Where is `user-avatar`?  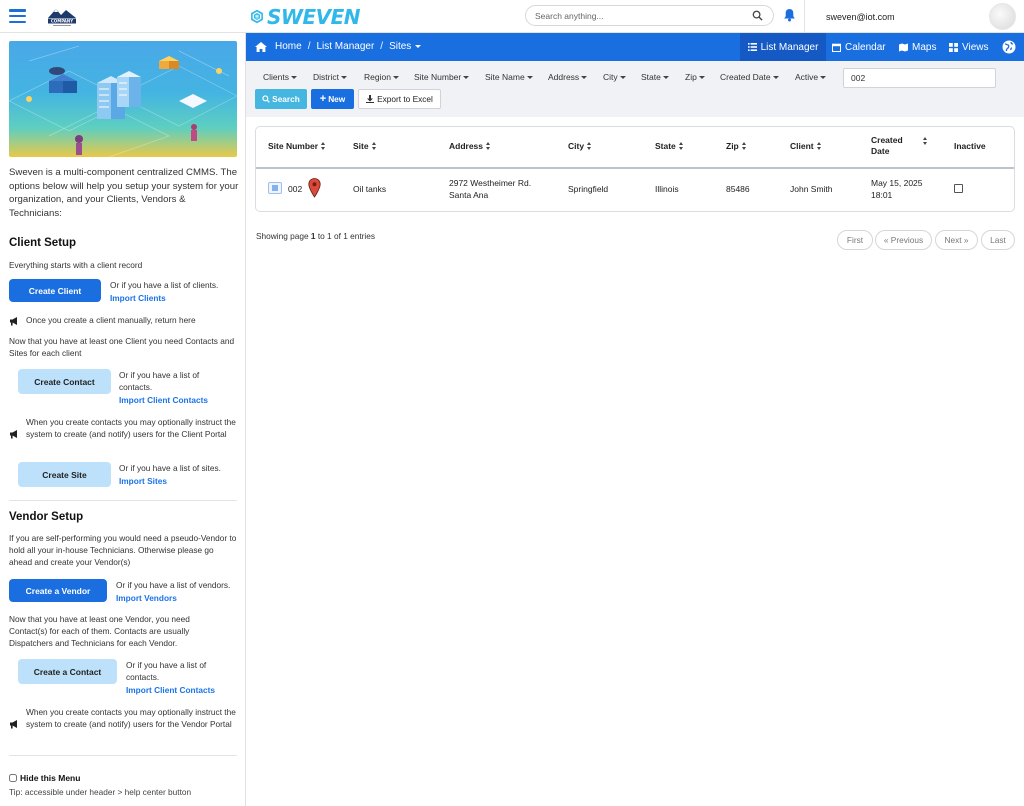 user-avatar is located at coordinates (1002, 16).